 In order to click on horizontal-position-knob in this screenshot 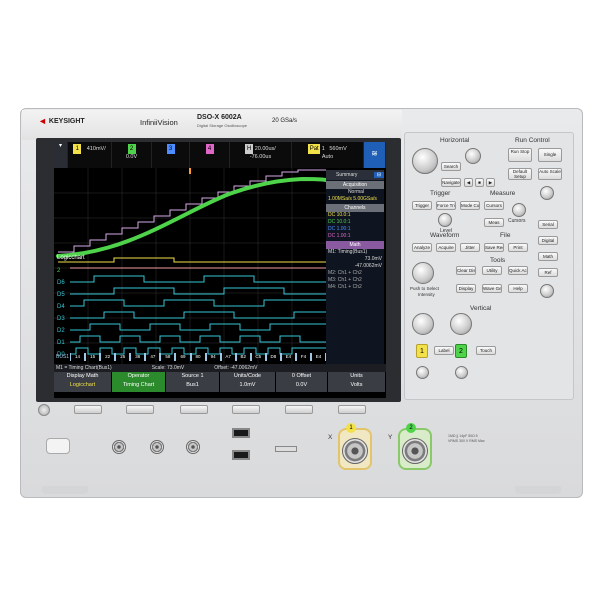, I will do `click(473, 156)`.